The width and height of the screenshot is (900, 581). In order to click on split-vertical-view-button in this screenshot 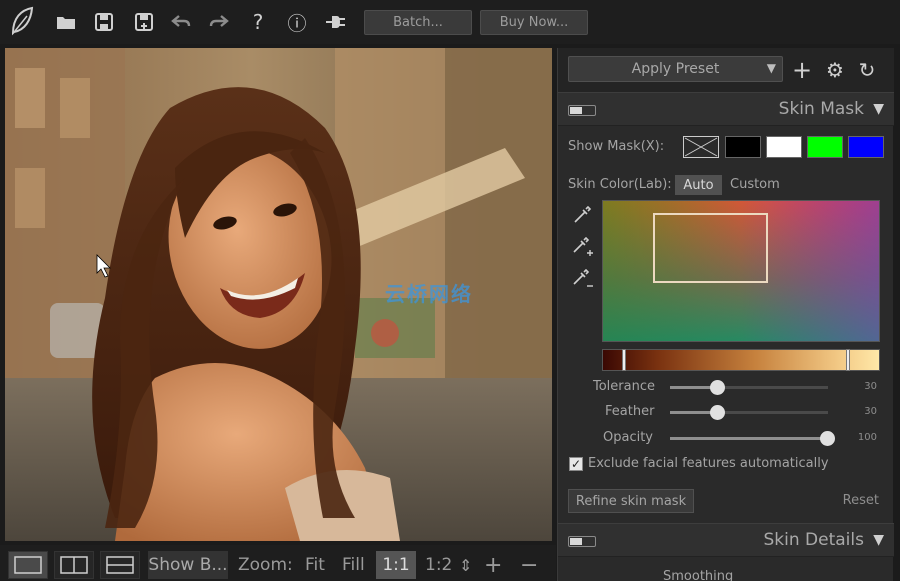, I will do `click(74, 565)`.